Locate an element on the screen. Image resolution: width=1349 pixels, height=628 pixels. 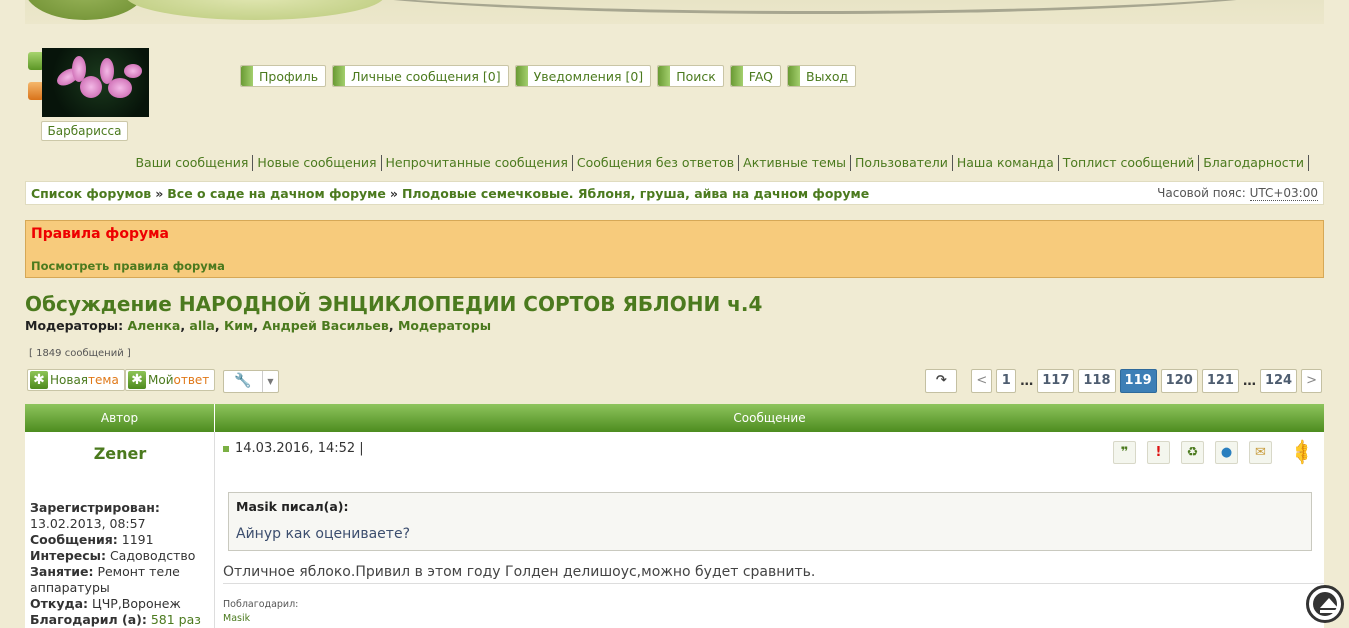
profile-value: ЦЧР,Воронеж is located at coordinates (134, 603).